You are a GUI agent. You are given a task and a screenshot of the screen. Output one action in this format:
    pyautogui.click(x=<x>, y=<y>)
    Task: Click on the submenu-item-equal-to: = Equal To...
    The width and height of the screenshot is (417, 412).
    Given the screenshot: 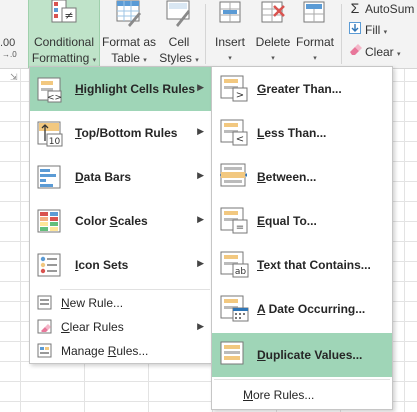 What is the action you would take?
    pyautogui.click(x=302, y=221)
    